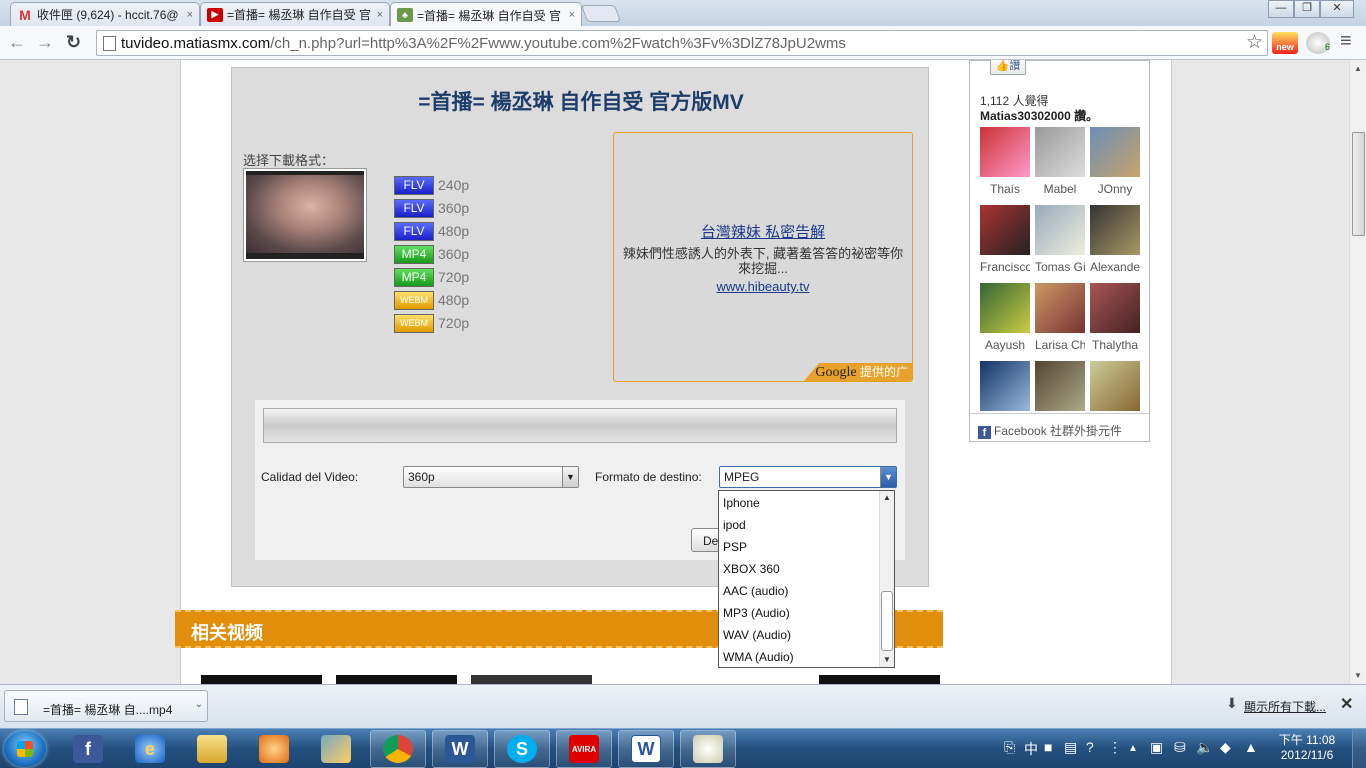 The height and width of the screenshot is (768, 1366). Describe the element at coordinates (1060, 345) in the screenshot. I see `fan-name: Larisa Che` at that location.